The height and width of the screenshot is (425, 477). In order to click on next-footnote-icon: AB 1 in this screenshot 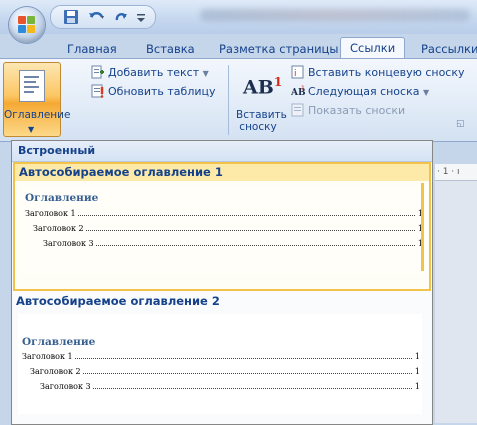, I will do `click(298, 91)`.